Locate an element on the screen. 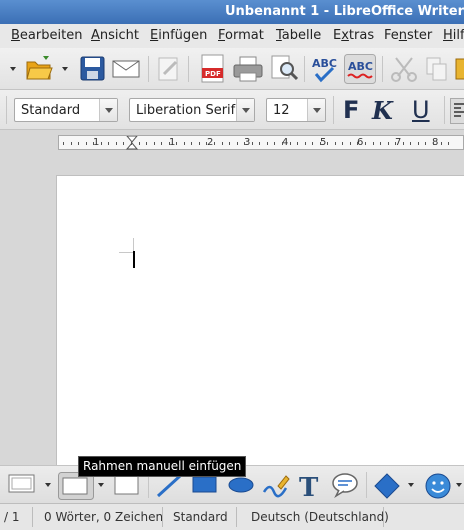  horizontal-ruler: 1 1 2 3 4 5 6 7 8 is located at coordinates (261, 142).